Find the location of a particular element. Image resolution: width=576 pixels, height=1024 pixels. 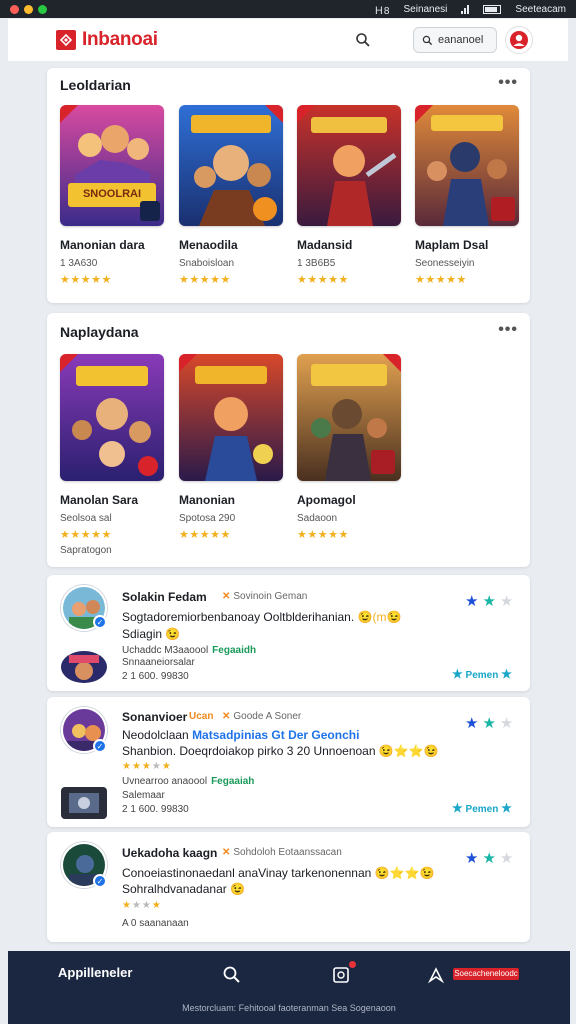

search-button: eananoel is located at coordinates (455, 40).